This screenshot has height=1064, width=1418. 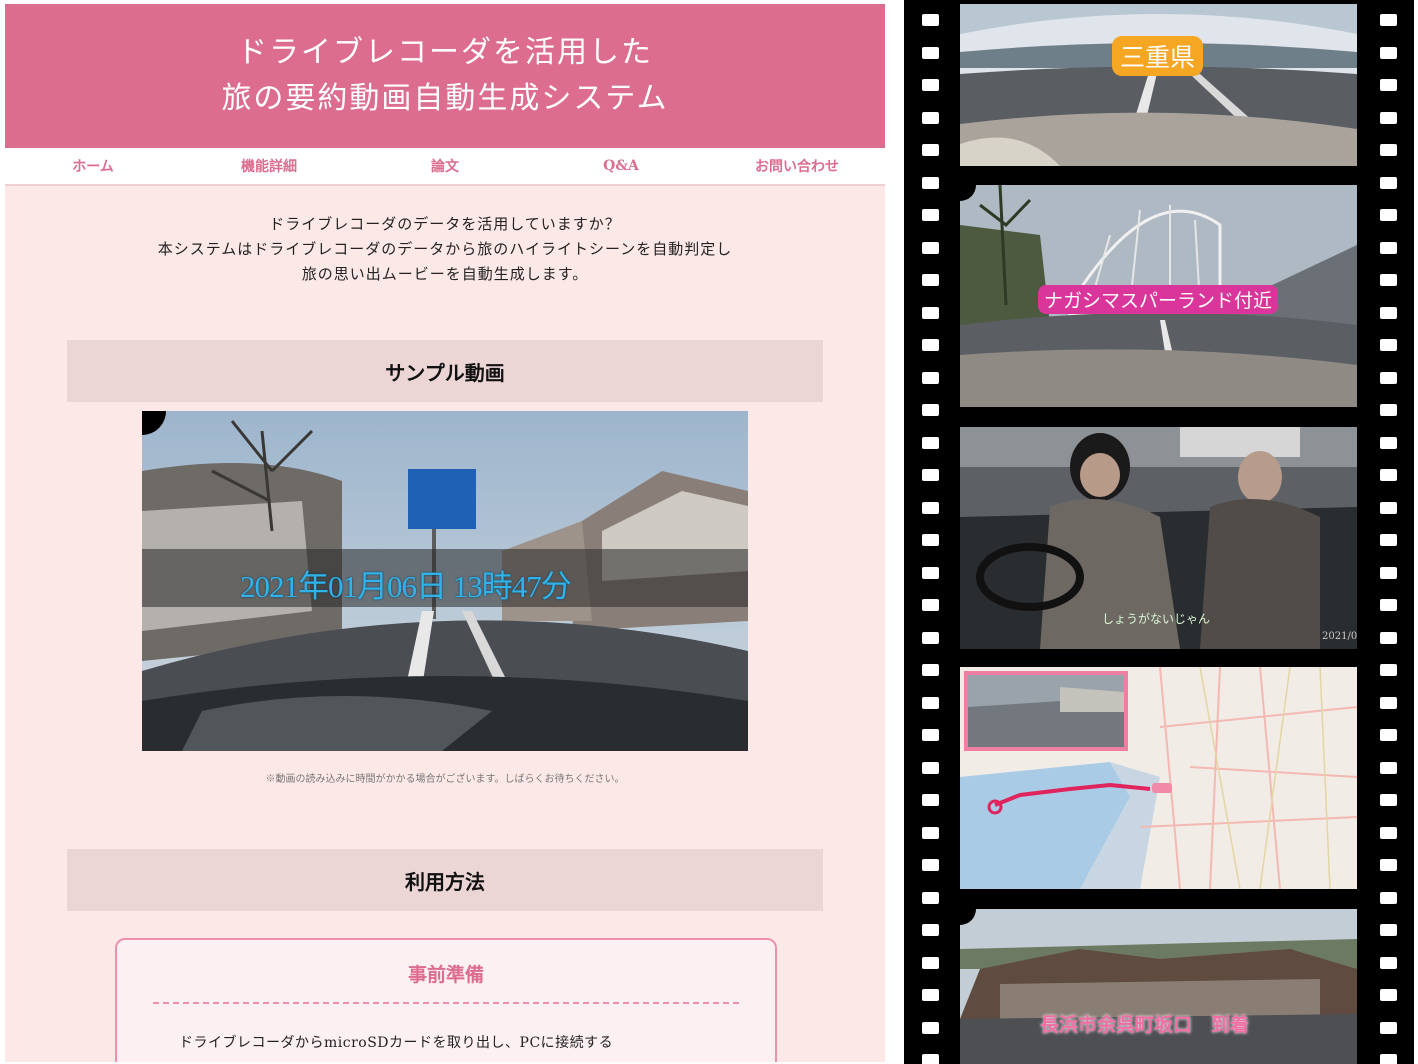 I want to click on preparation-step: ドライブレコーダからmicroSDカードを取り出し、PCに接続する, so click(x=396, y=1043).